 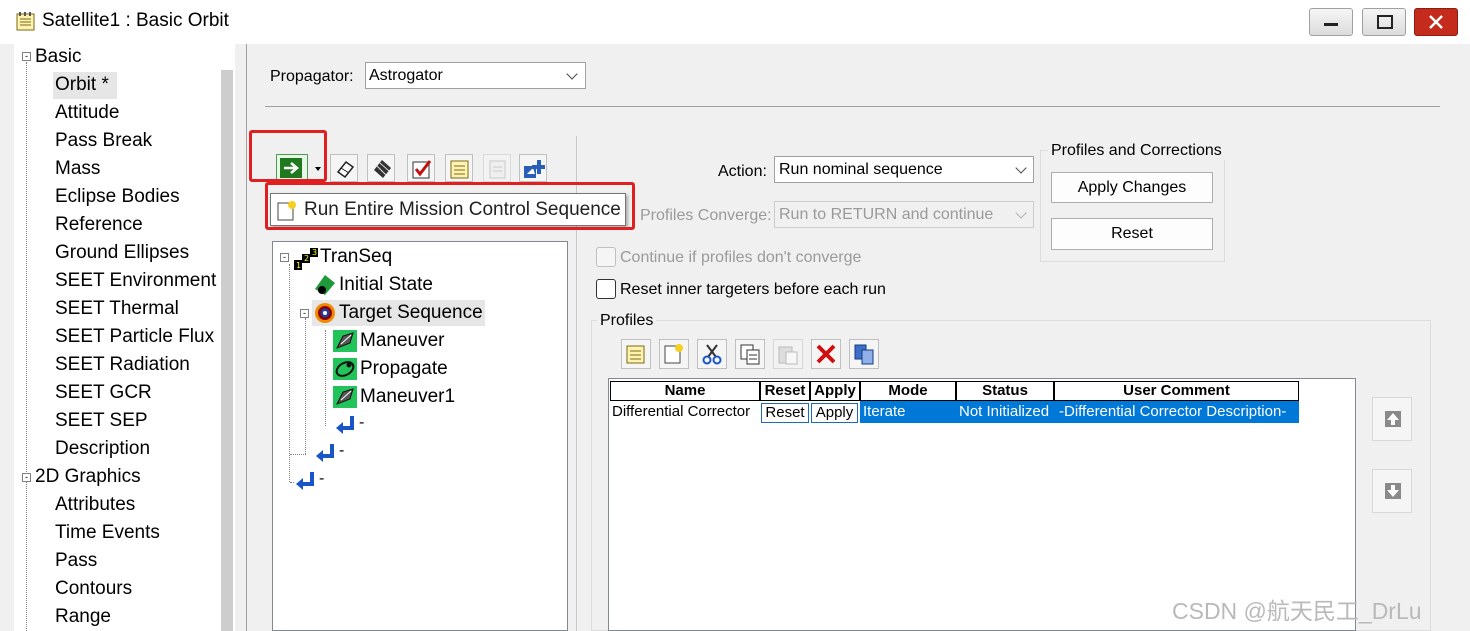 I want to click on column-header-mode: Mode, so click(x=908, y=391).